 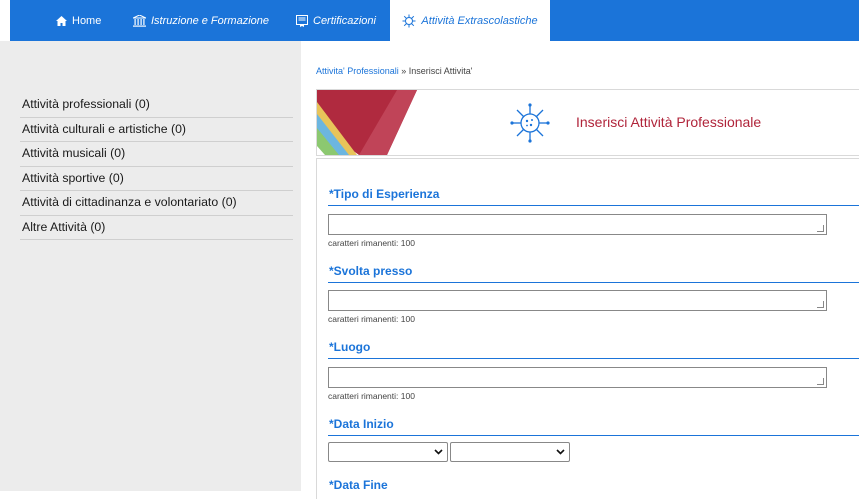 What do you see at coordinates (139, 20) in the screenshot?
I see `building-icon` at bounding box center [139, 20].